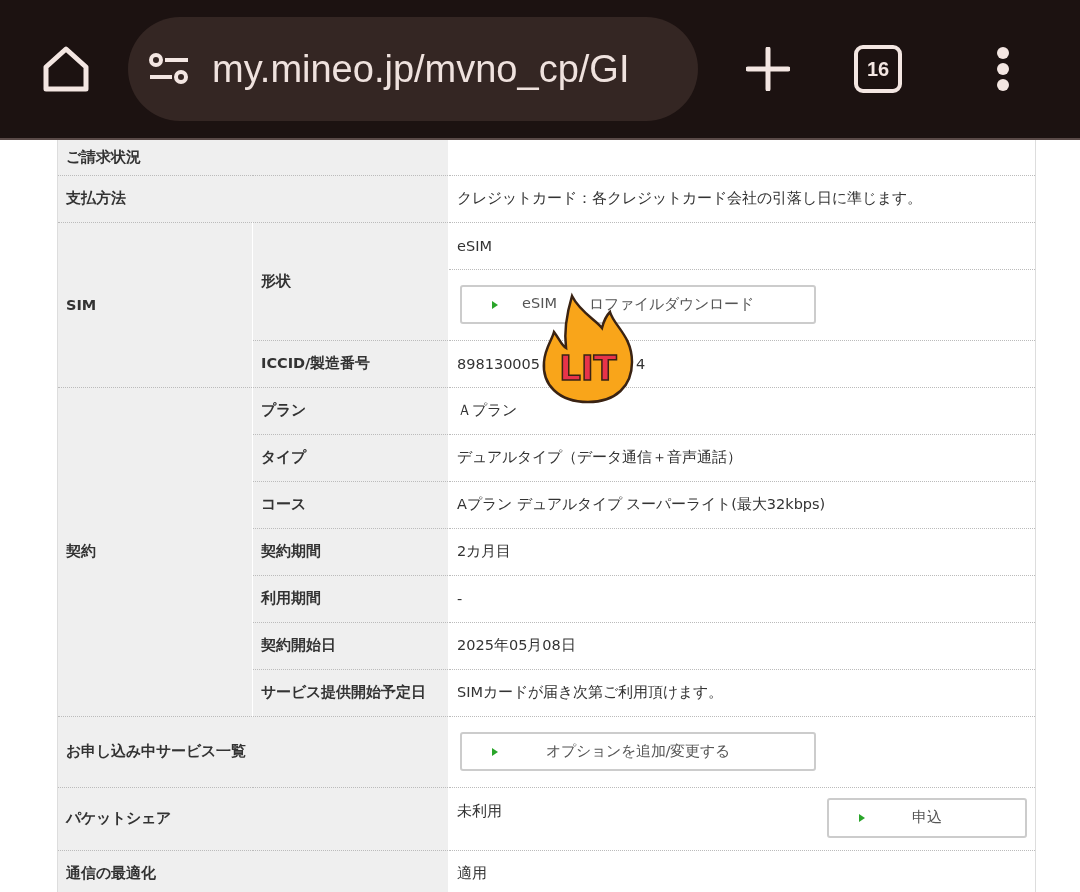 The image size is (1080, 892). I want to click on url-text: my.mineo.jp/mvno_cp/GI, so click(421, 69).